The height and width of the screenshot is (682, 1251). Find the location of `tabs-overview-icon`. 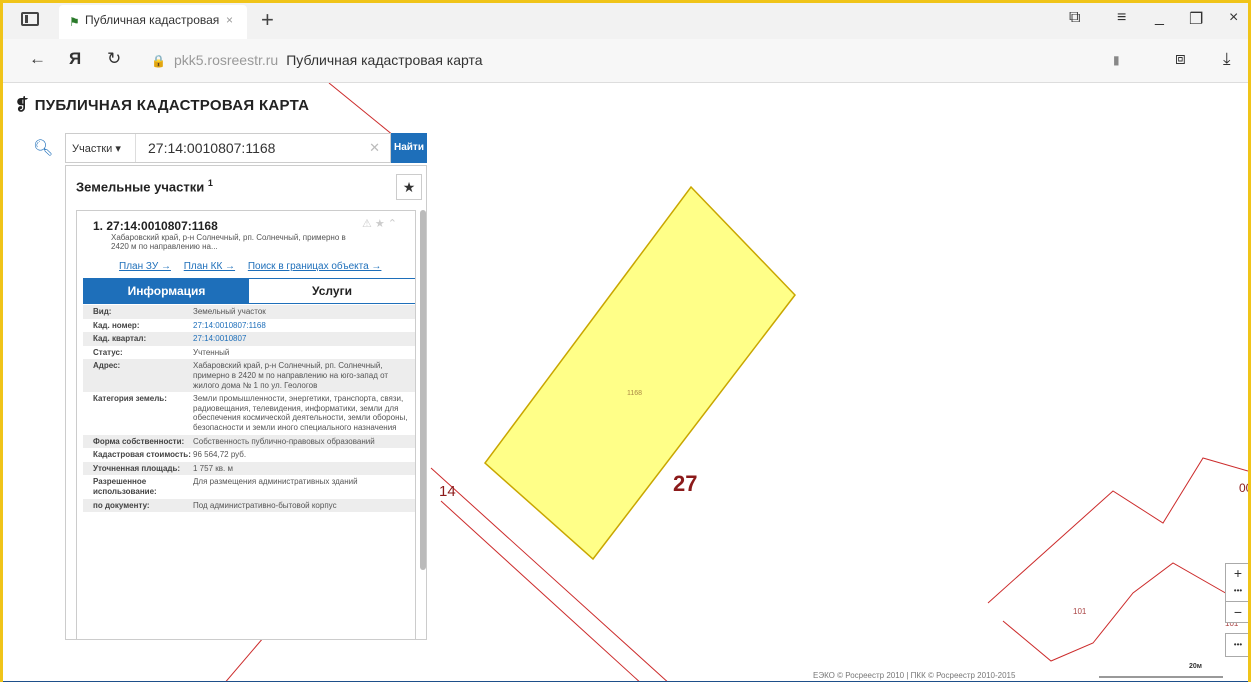

tabs-overview-icon is located at coordinates (30, 19).